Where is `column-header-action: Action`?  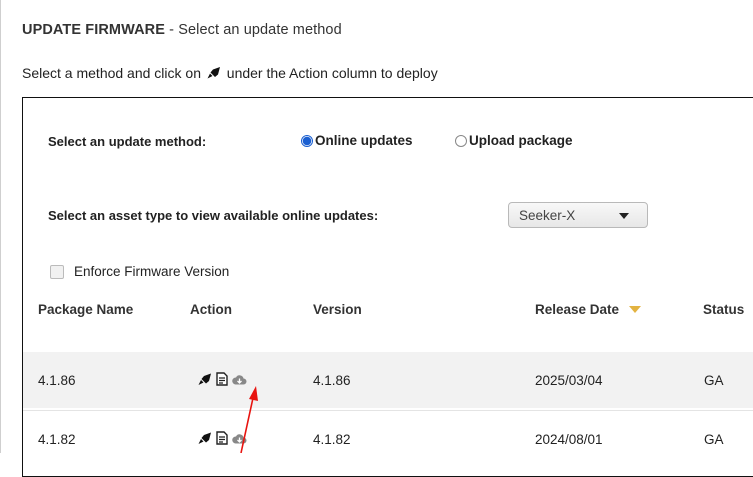
column-header-action: Action is located at coordinates (211, 309).